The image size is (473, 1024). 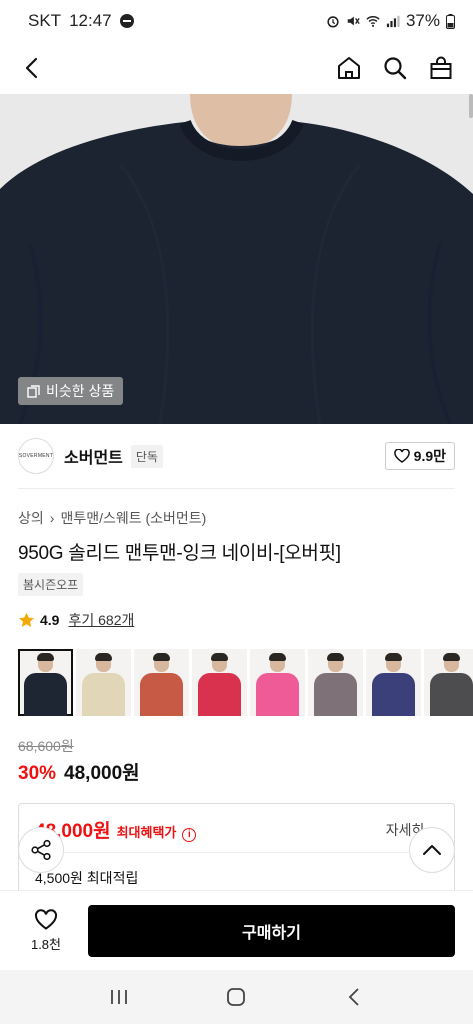 What do you see at coordinates (102, 773) in the screenshot?
I see `sale-price: 48,000원` at bounding box center [102, 773].